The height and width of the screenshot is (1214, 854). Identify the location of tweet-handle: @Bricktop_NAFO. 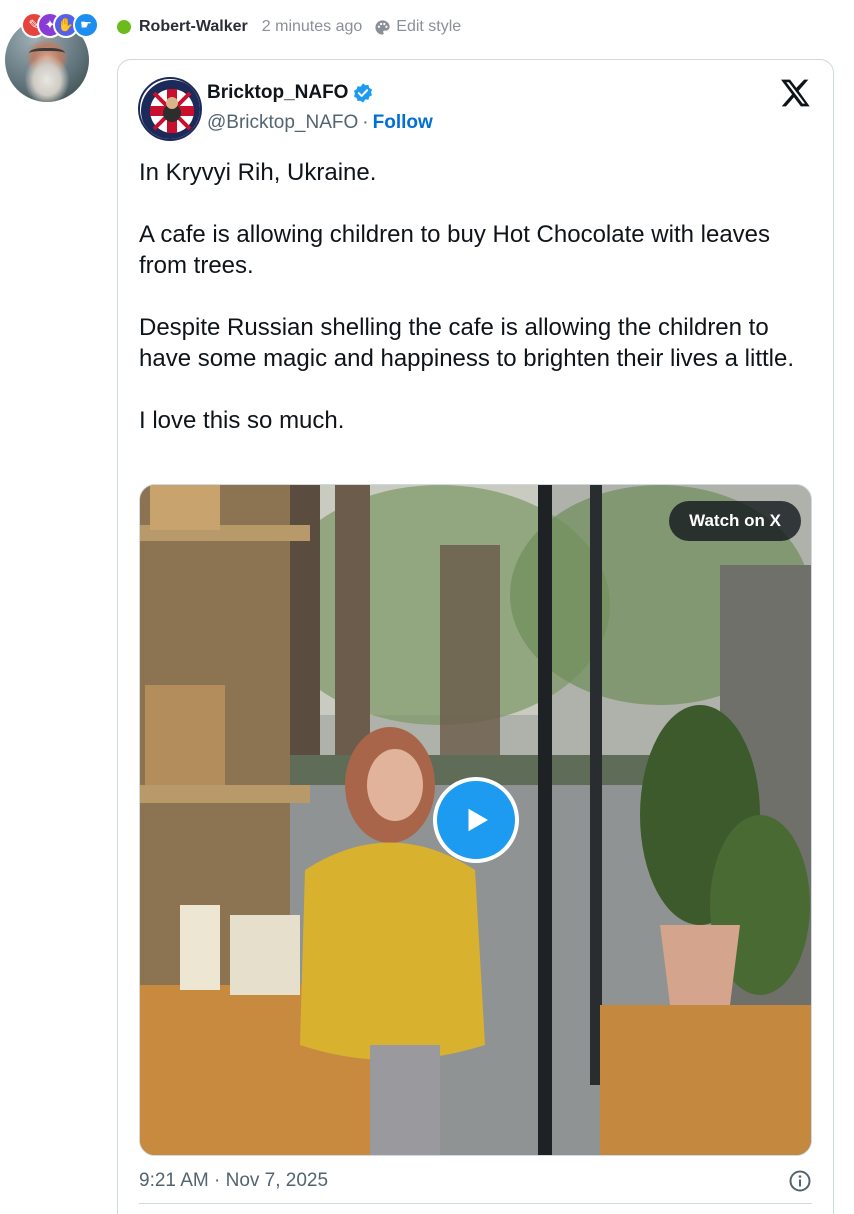
(282, 123).